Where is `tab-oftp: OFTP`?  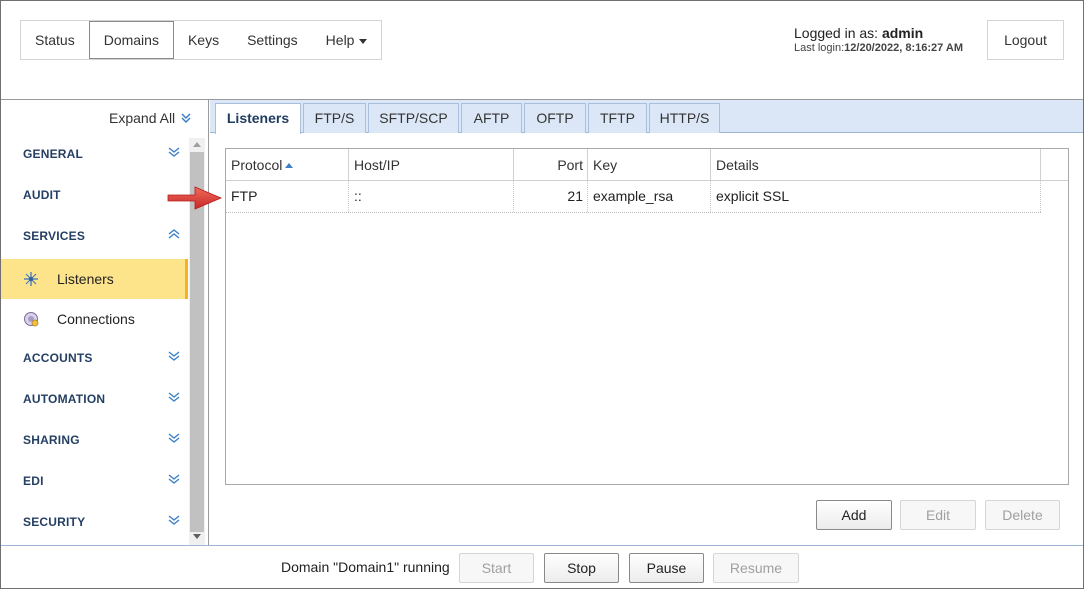 tab-oftp: OFTP is located at coordinates (555, 118).